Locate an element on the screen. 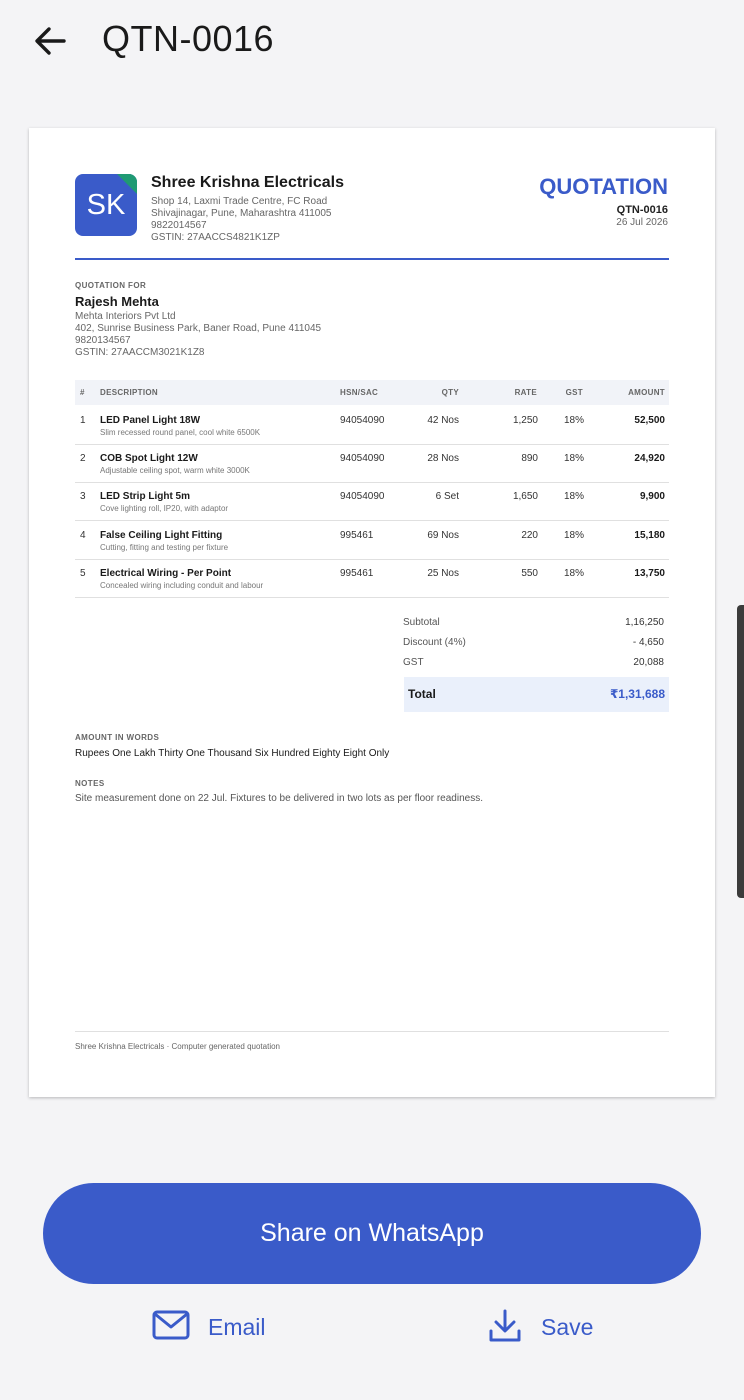 The image size is (744, 1400). row-no: 3 is located at coordinates (83, 496).